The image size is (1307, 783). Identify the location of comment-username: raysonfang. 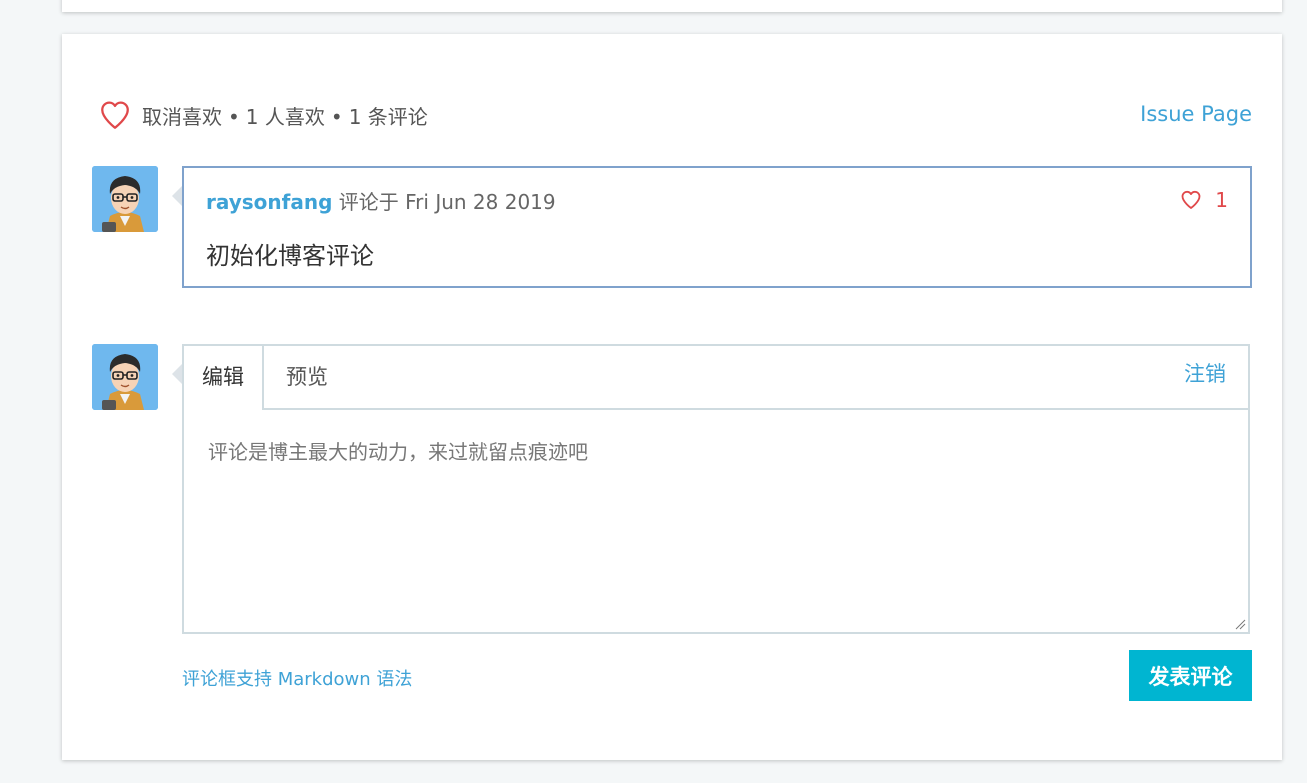
(269, 202).